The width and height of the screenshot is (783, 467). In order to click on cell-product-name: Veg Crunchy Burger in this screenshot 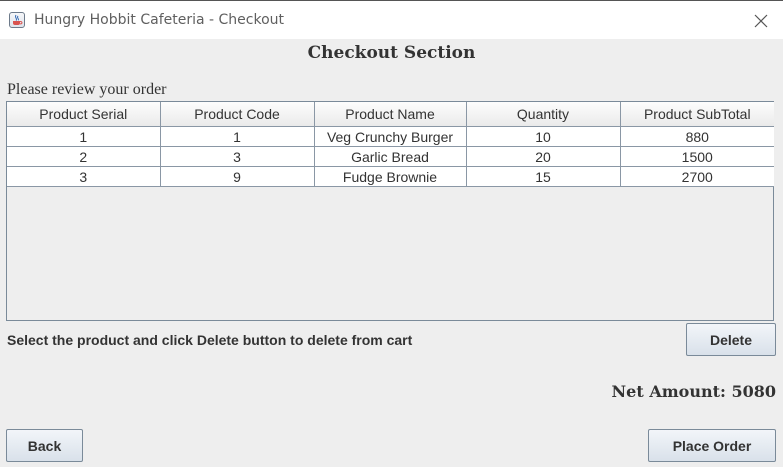, I will do `click(390, 136)`.